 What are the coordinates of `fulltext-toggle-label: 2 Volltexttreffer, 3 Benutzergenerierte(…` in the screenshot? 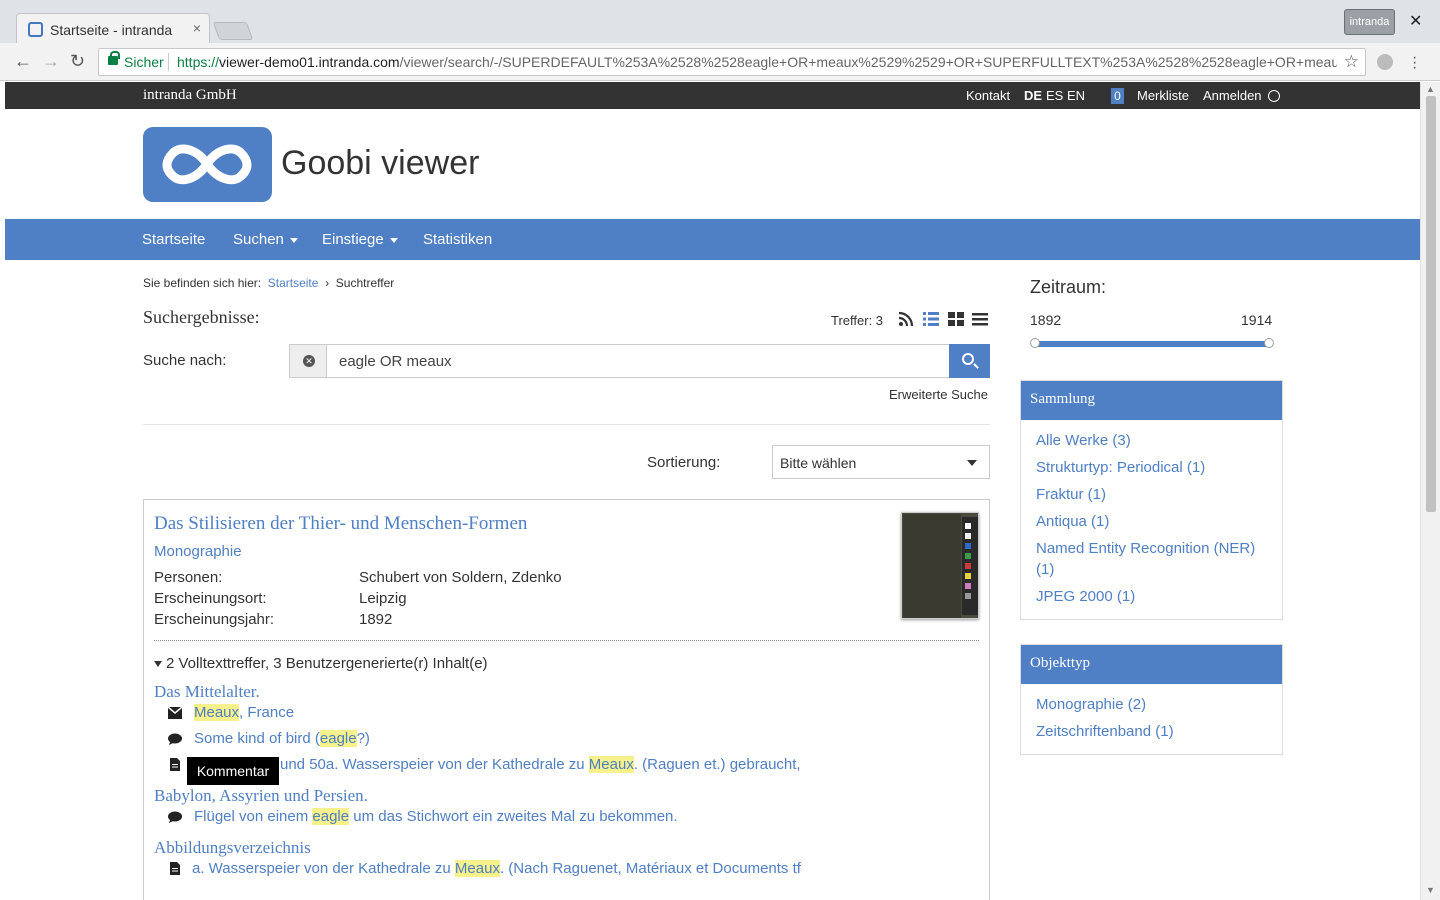 It's located at (327, 663).